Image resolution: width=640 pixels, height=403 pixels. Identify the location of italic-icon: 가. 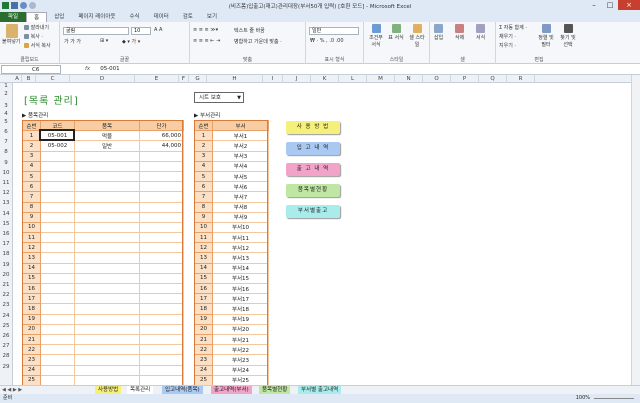
(72, 42).